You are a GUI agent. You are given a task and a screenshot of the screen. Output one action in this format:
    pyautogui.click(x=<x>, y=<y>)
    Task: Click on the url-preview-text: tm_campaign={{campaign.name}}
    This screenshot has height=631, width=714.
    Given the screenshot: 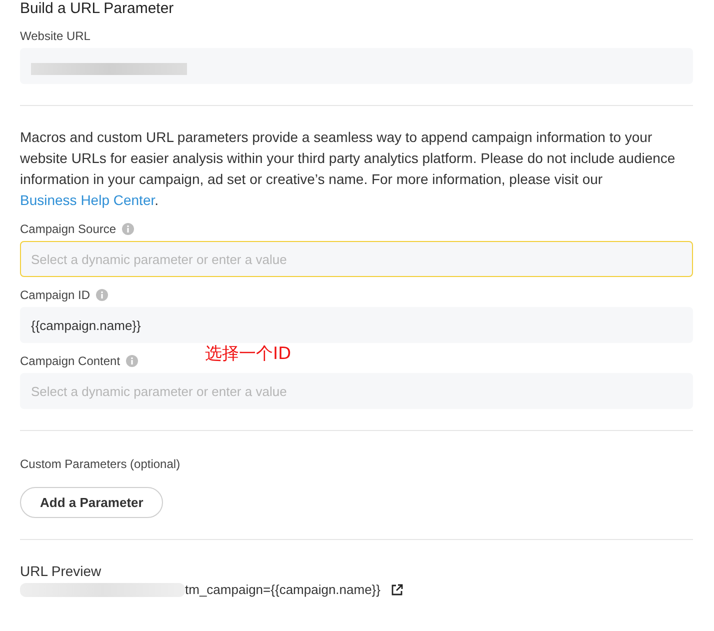 What is the action you would take?
    pyautogui.click(x=282, y=589)
    